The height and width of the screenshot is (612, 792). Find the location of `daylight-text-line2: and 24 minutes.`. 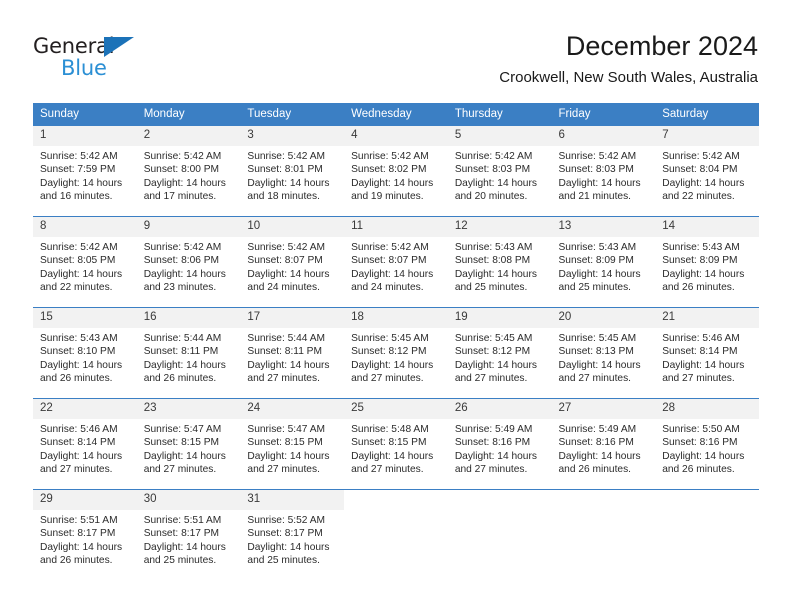

daylight-text-line2: and 24 minutes. is located at coordinates (387, 287).